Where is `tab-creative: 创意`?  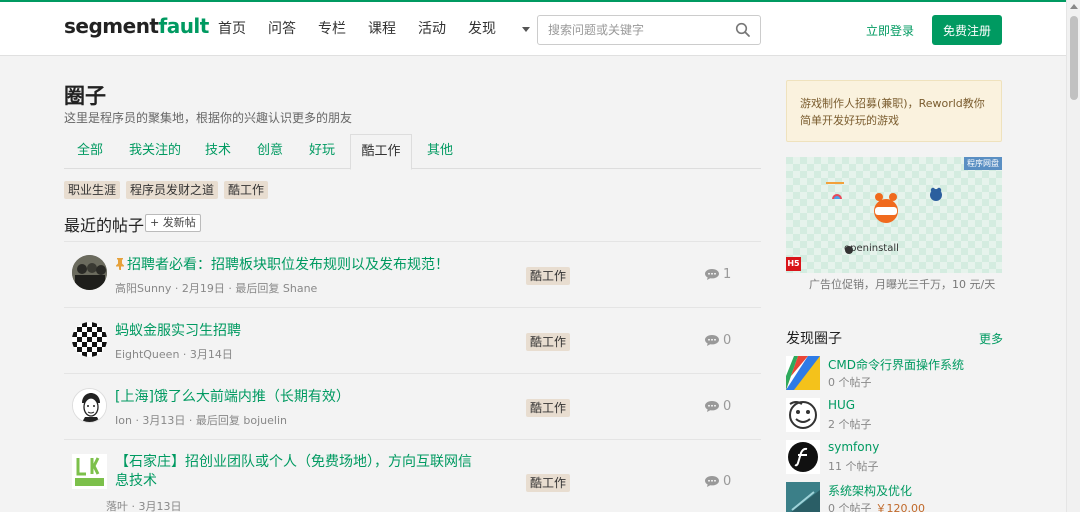
tab-creative: 创意 is located at coordinates (270, 151).